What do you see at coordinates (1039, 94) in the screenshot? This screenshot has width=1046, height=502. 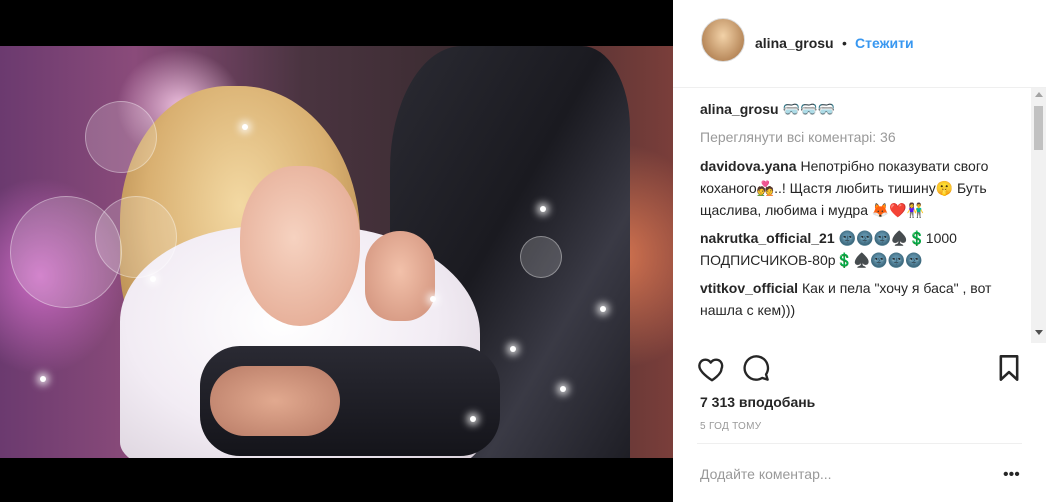 I see `scroll-up-arrow-icon` at bounding box center [1039, 94].